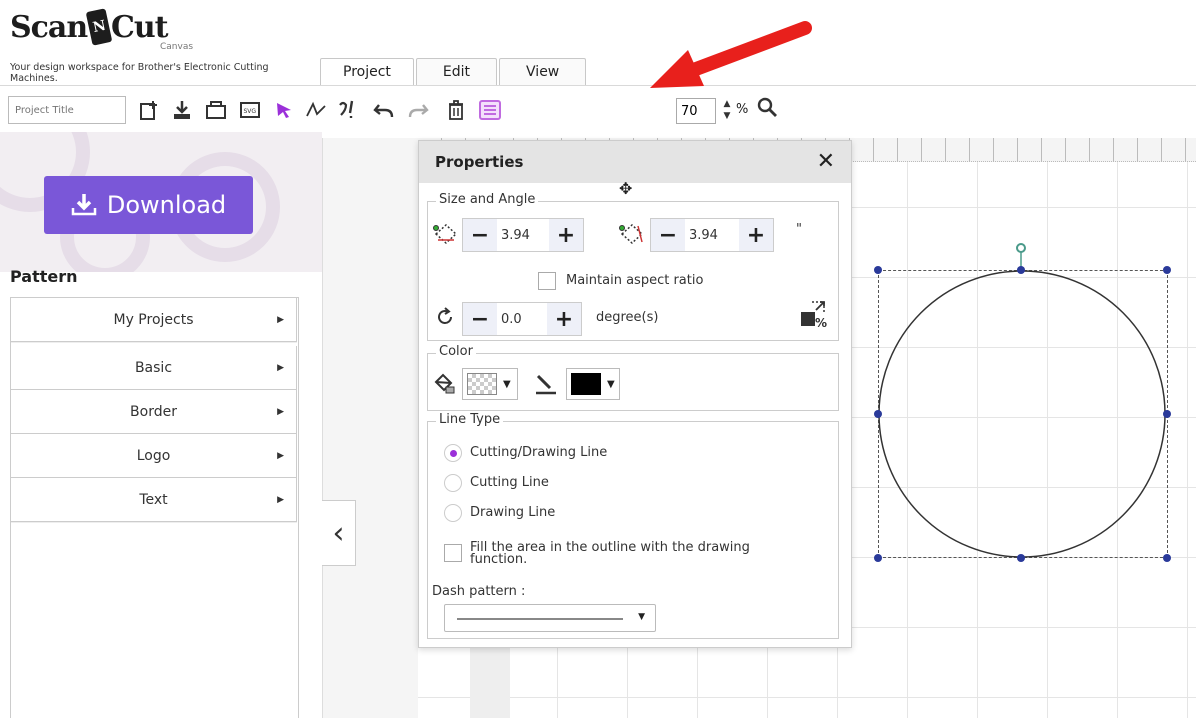 The width and height of the screenshot is (1196, 718). I want to click on maintain-aspect-label: Maintain aspect ratio, so click(635, 280).